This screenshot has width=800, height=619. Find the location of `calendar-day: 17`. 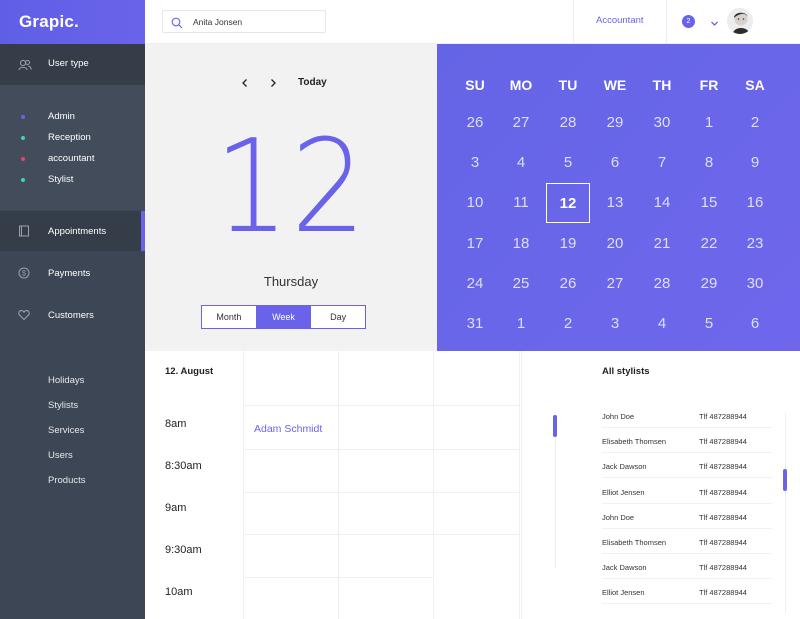

calendar-day: 17 is located at coordinates (475, 244).